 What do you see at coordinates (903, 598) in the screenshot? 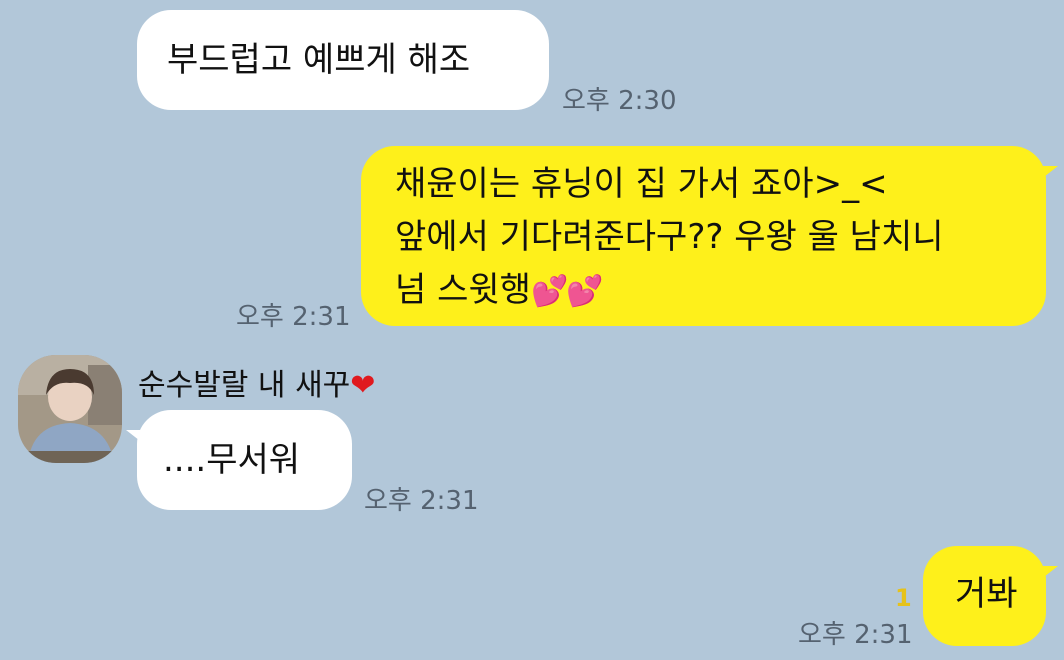
I see `unread-count: 1` at bounding box center [903, 598].